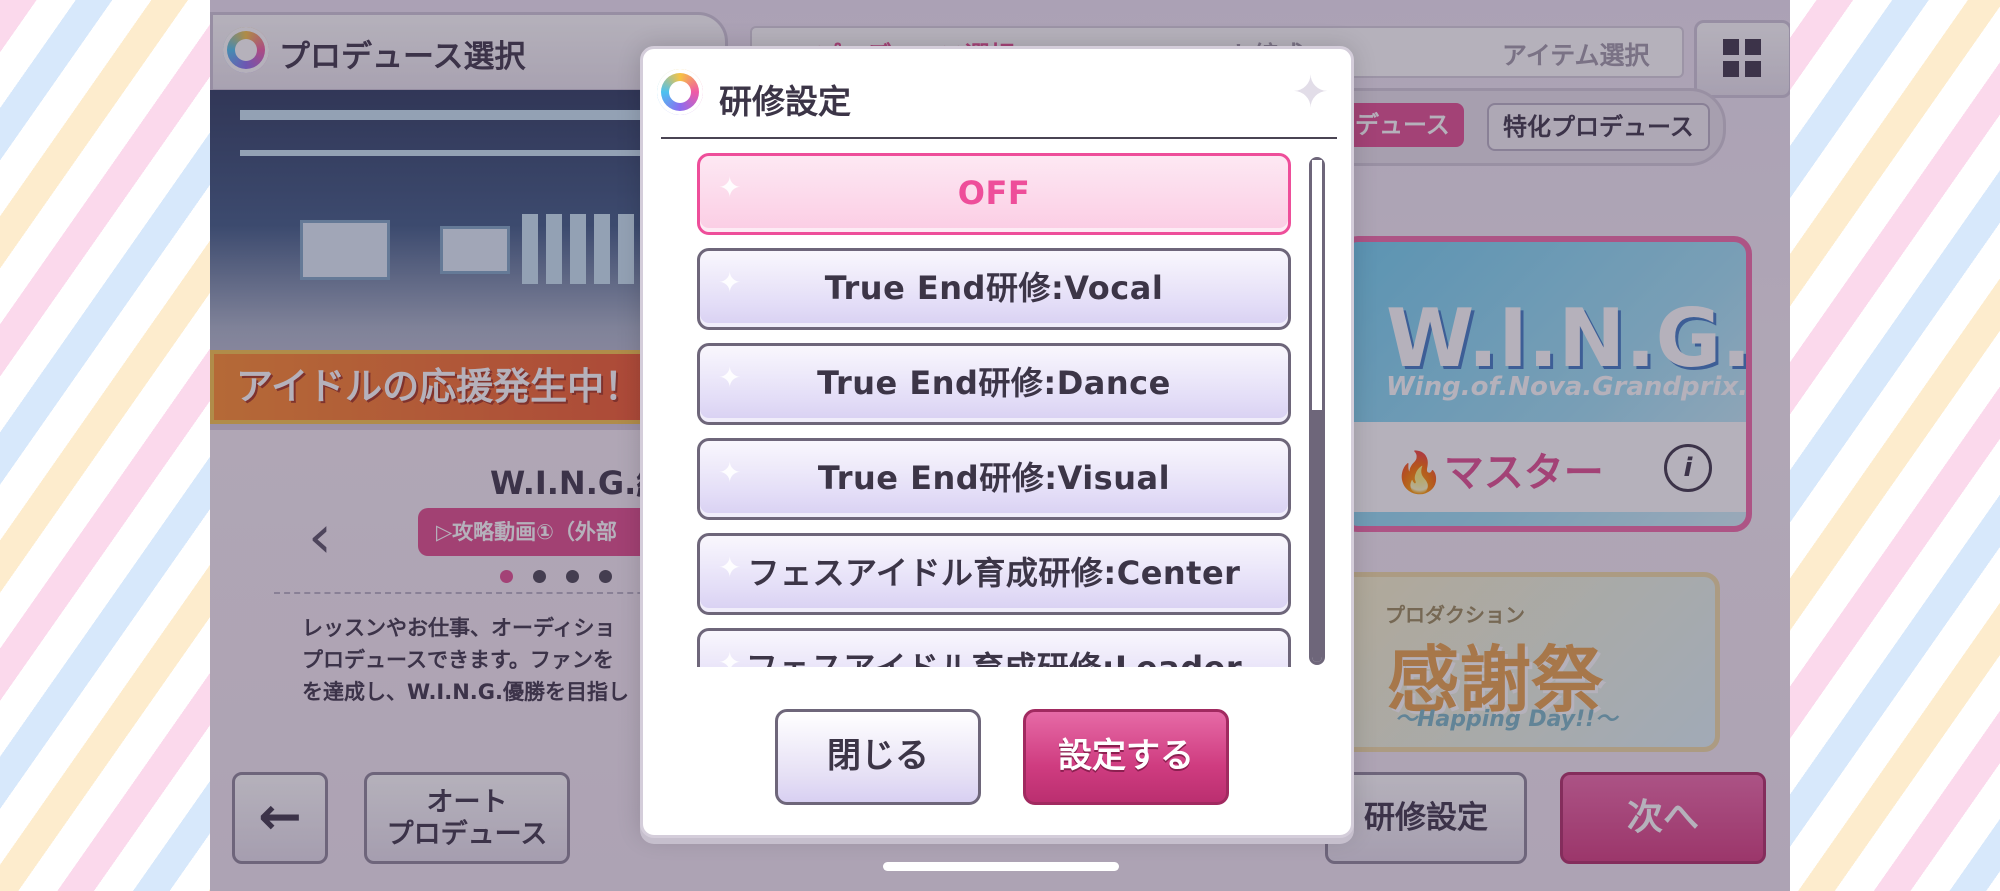 This screenshot has height=891, width=2000. Describe the element at coordinates (1126, 757) in the screenshot. I see `confirm-settings-button: 設定する` at that location.